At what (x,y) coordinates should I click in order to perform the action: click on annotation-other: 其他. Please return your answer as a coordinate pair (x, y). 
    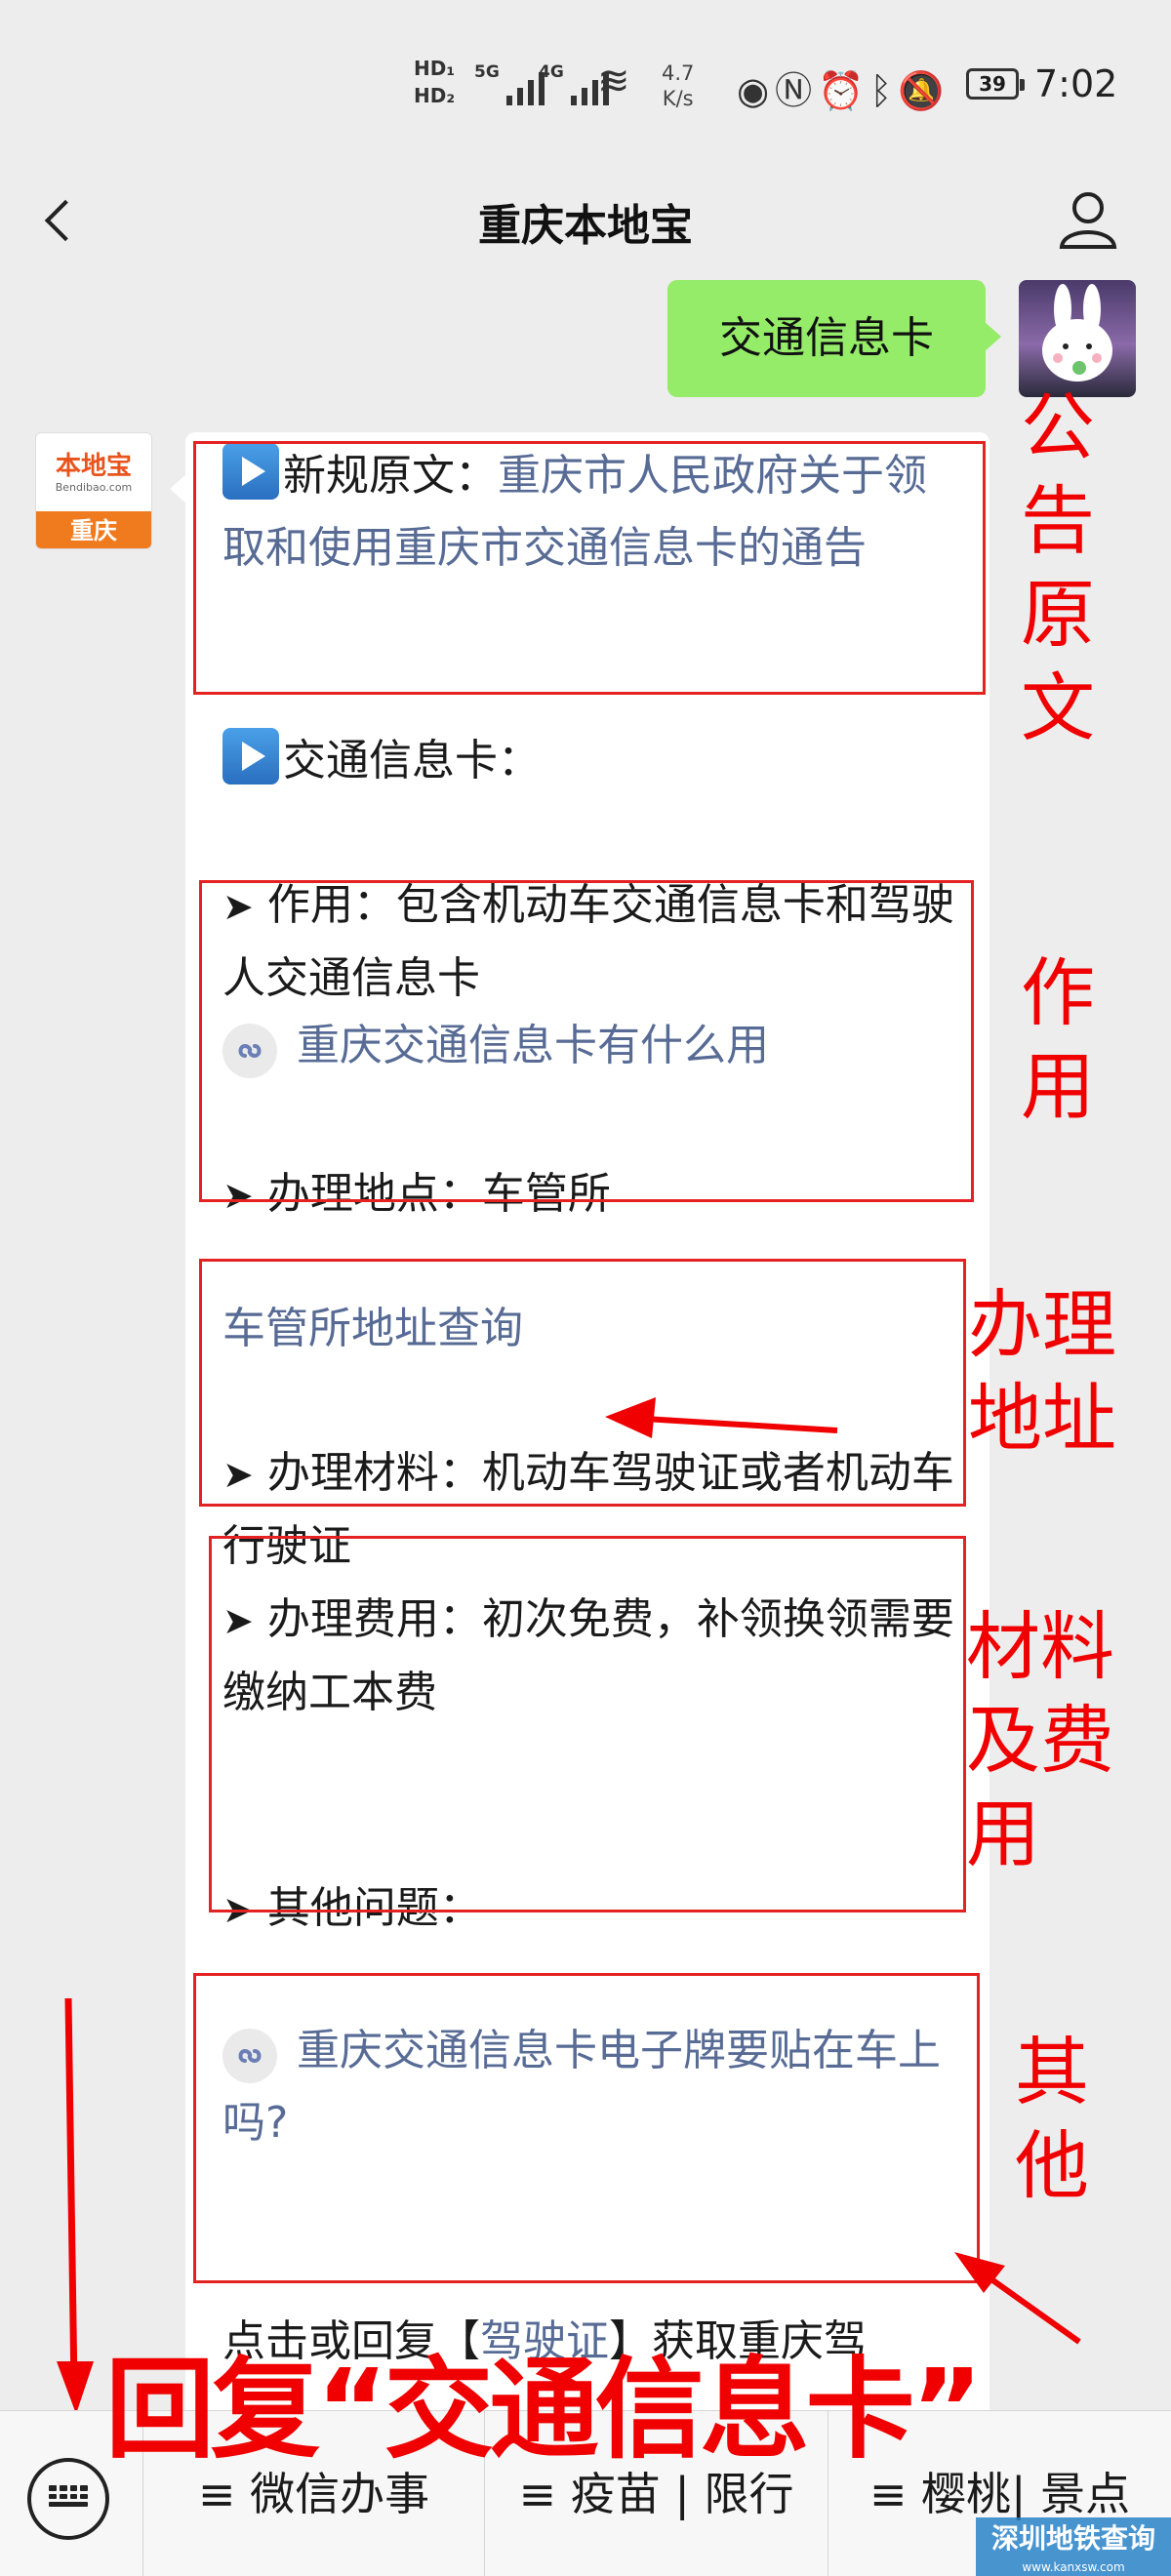
    Looking at the image, I should click on (1052, 2119).